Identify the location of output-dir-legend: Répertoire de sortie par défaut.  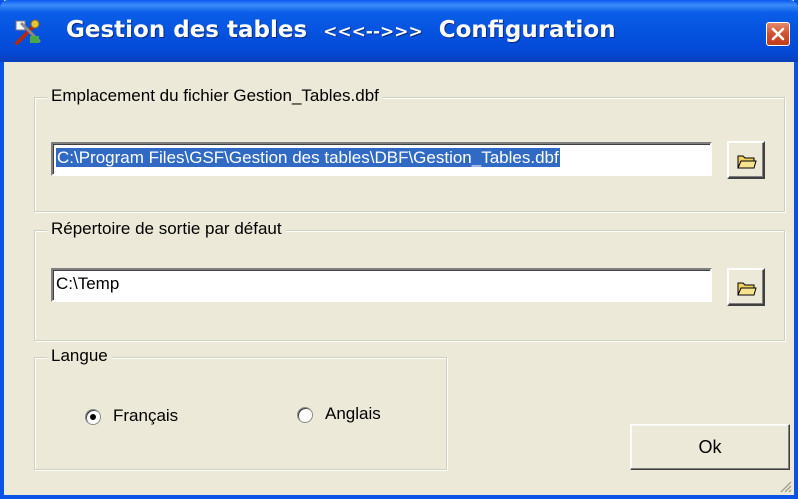
(166, 229).